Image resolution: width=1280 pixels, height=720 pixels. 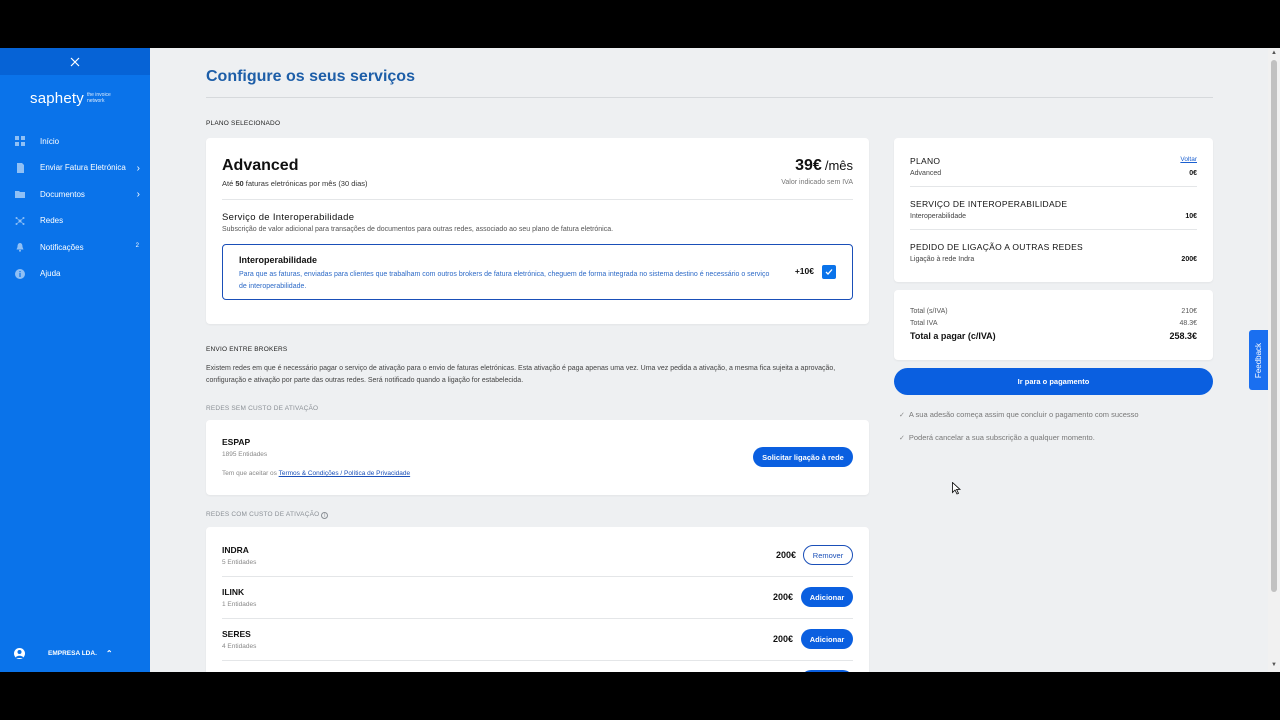 What do you see at coordinates (288, 217) in the screenshot?
I see `service-title: Serviço de Interoperabilidade` at bounding box center [288, 217].